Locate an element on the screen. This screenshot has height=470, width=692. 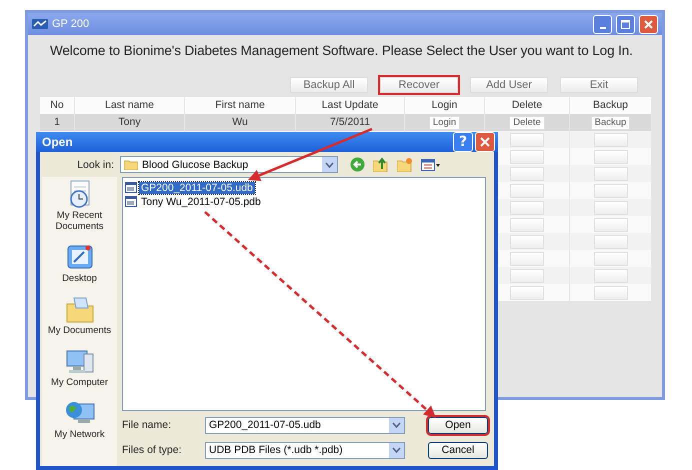
file-type-dropdown: UDB PDB Files (*.udb *.pdb) is located at coordinates (305, 450).